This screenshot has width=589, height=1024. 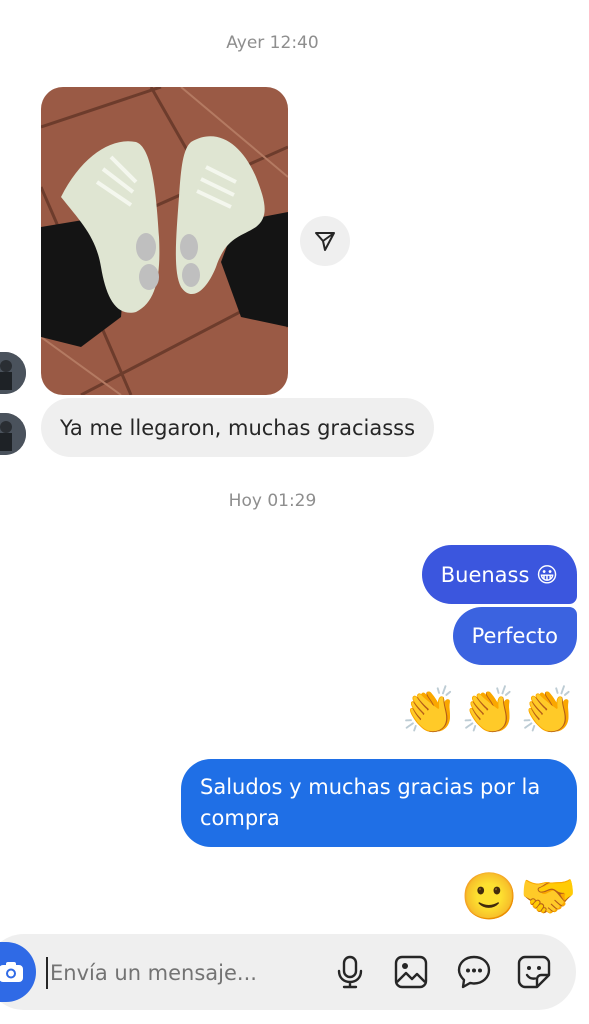 I want to click on smile-emoji: 🙂, so click(x=489, y=896).